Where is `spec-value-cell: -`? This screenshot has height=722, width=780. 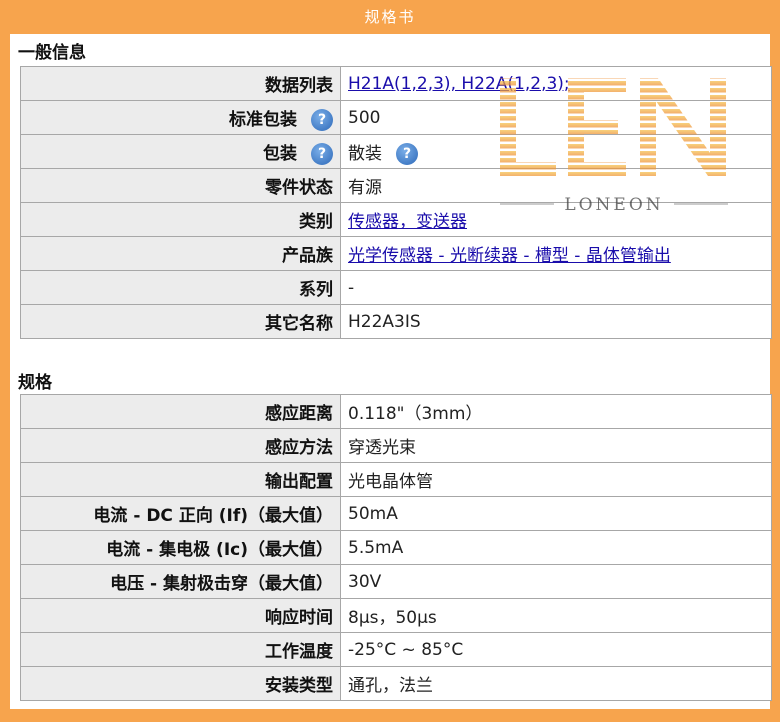 spec-value-cell: - is located at coordinates (556, 287).